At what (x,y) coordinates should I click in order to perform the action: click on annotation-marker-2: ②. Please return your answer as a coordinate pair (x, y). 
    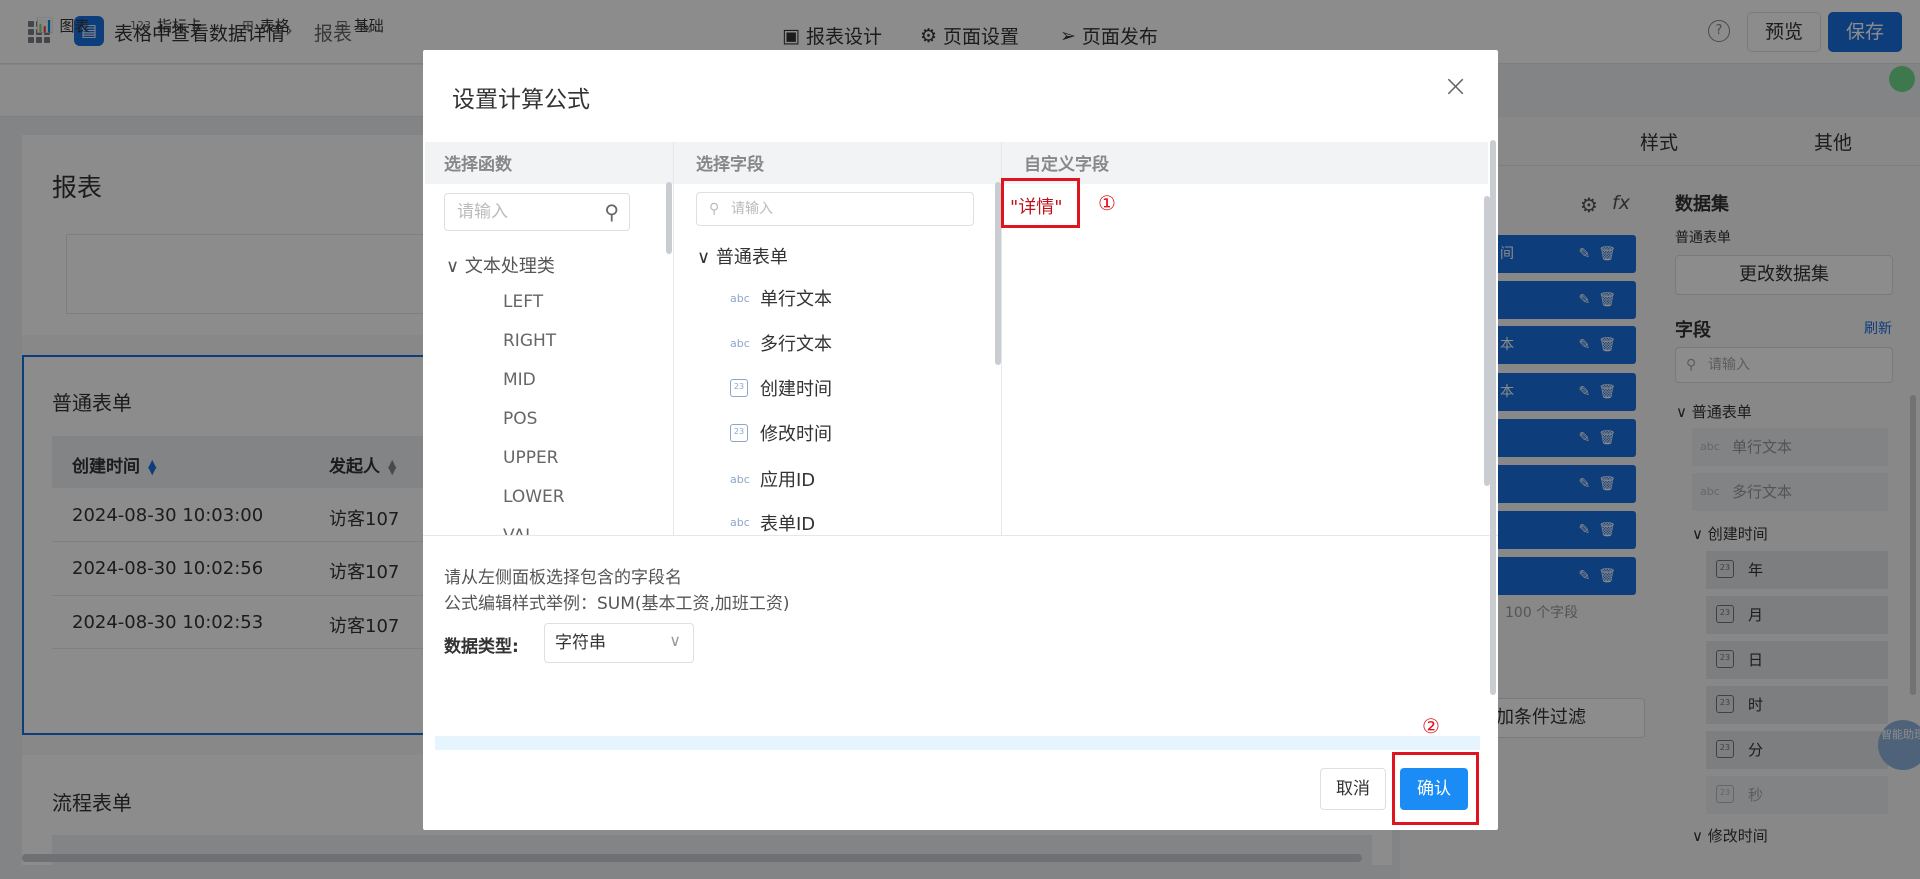
    Looking at the image, I should click on (1431, 726).